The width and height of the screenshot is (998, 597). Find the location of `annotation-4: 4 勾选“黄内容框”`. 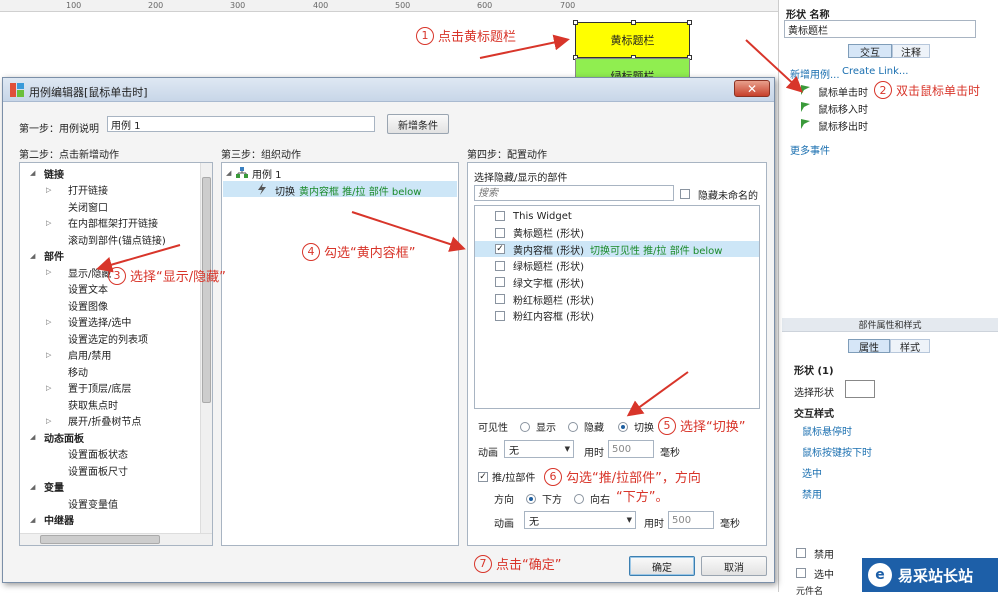

annotation-4: 4 勾选“黄内容框” is located at coordinates (358, 251).